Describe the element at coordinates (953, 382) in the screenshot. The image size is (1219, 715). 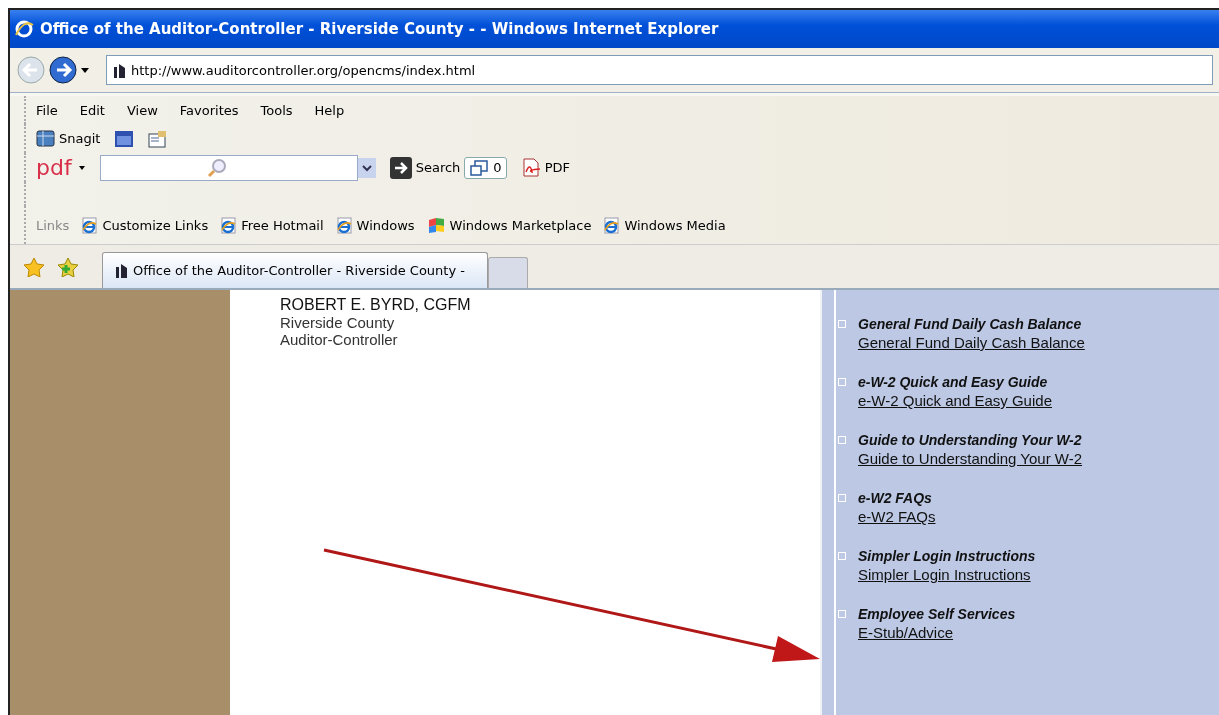
I see `section-heading: e-W-2 Quick and Easy Guide` at that location.